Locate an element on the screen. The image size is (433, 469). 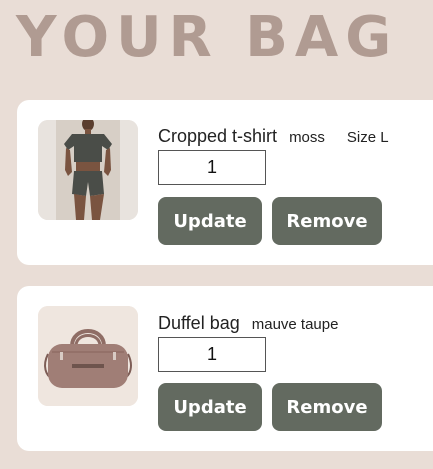
page-title: YOUR BAG is located at coordinates (207, 37).